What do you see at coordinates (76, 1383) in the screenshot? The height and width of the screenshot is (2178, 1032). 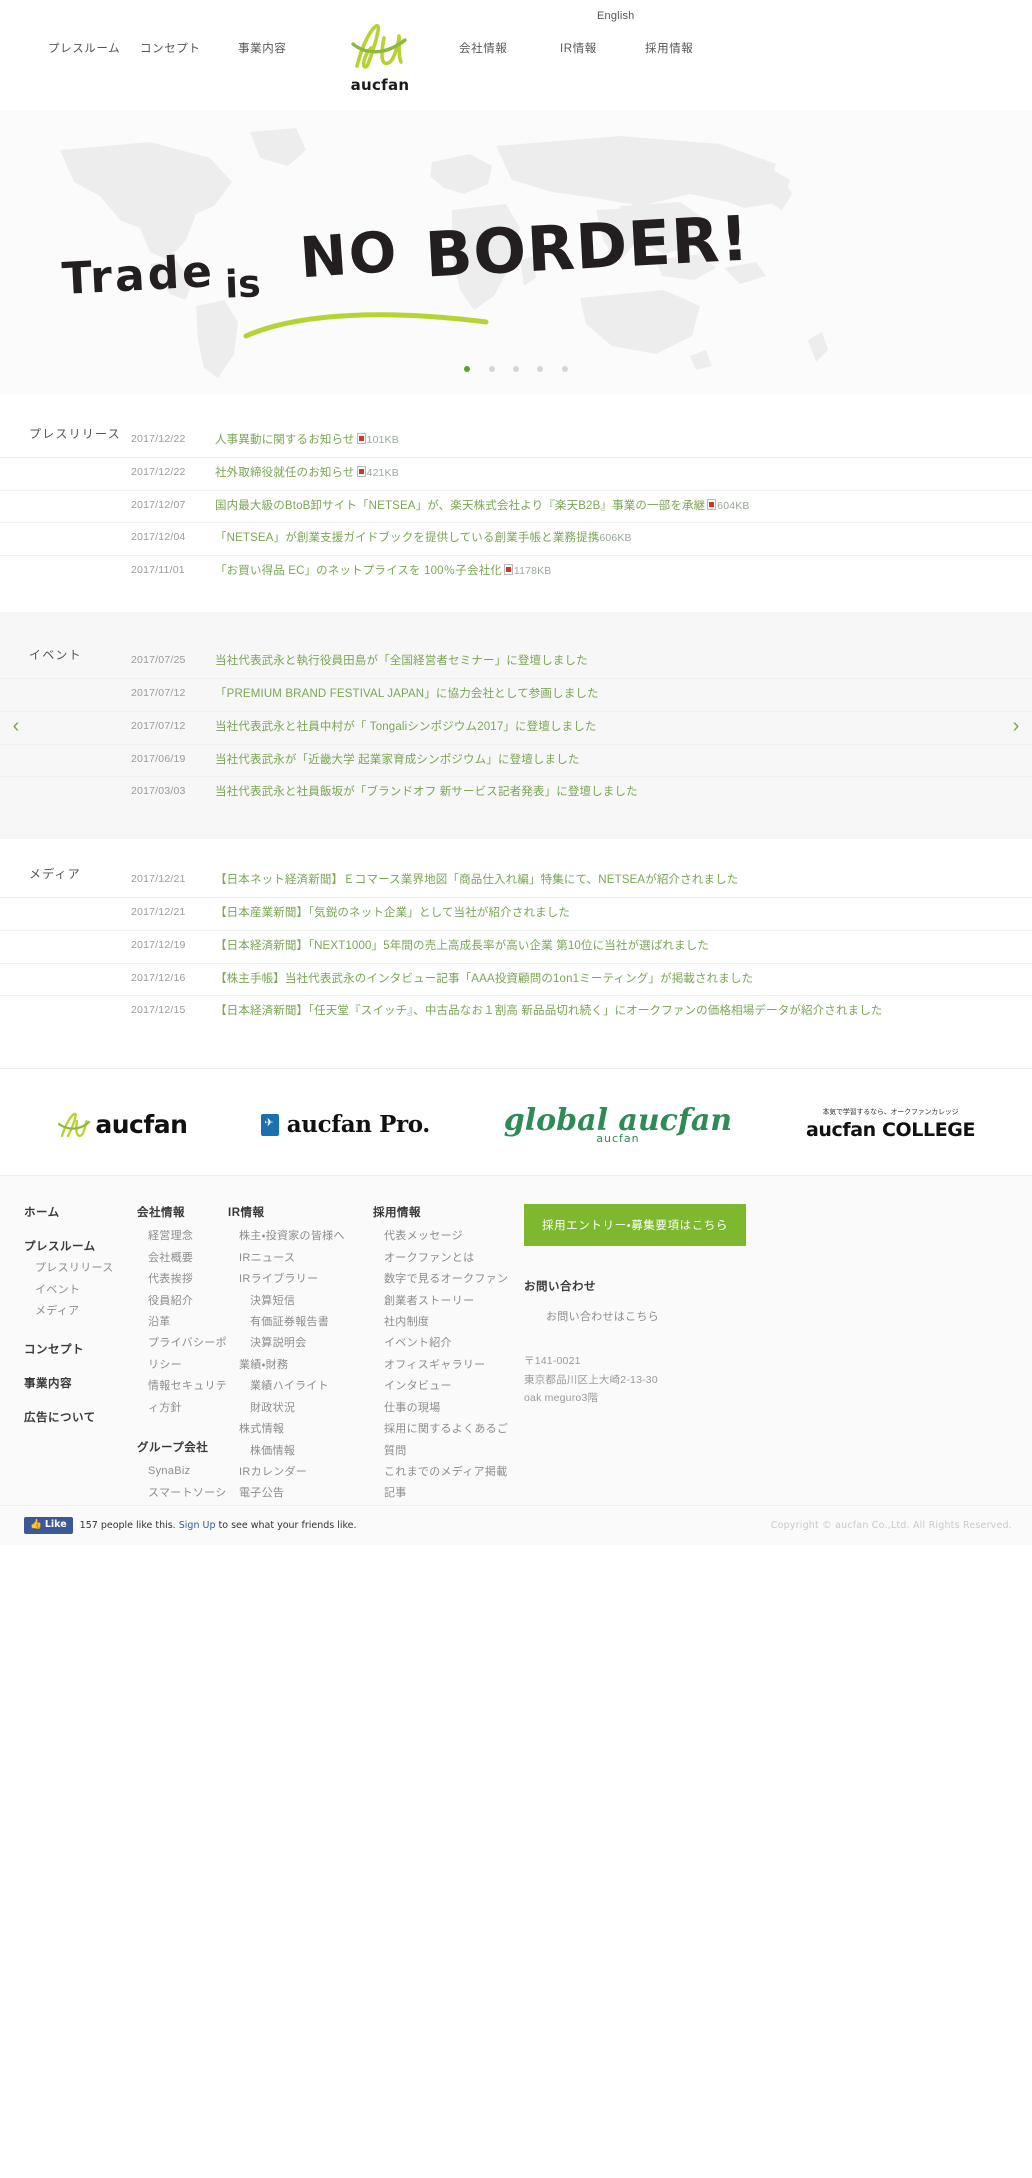 I see `footer-link-business: 事業内容` at bounding box center [76, 1383].